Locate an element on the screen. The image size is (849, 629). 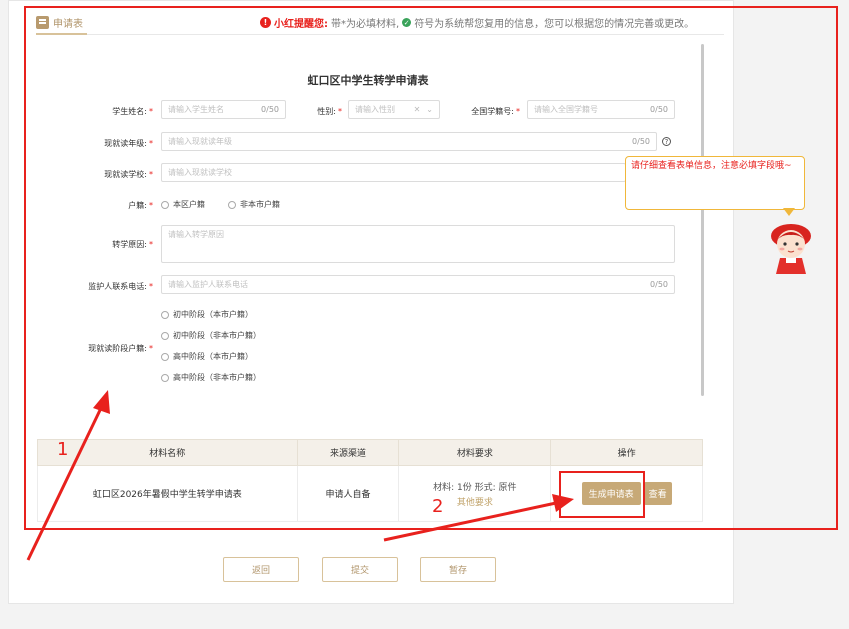
stage-radio-senior-local: 高中阶段（本市户籍） is located at coordinates (207, 356).